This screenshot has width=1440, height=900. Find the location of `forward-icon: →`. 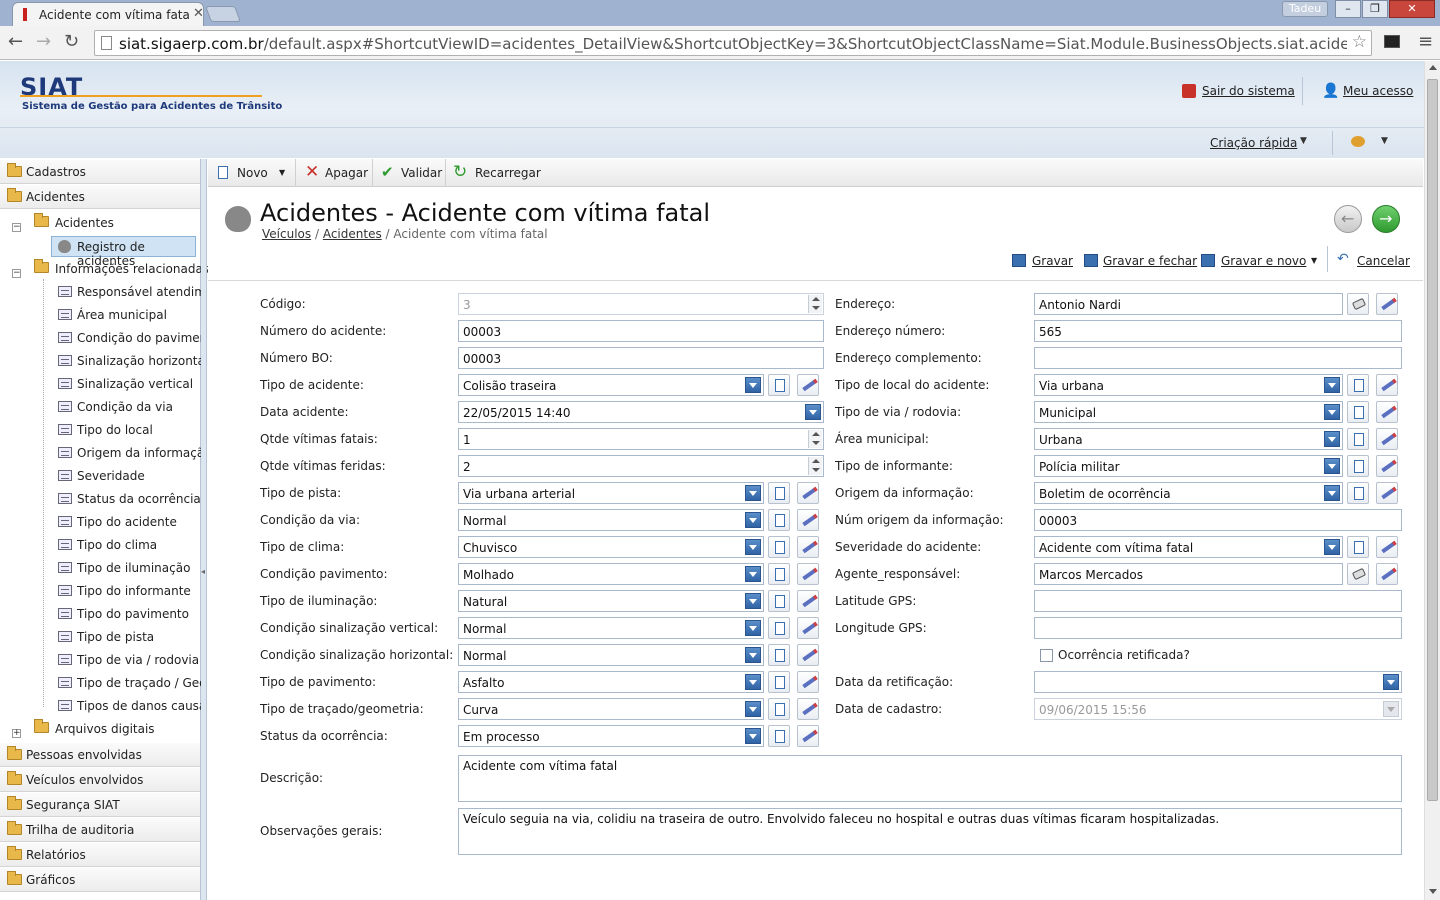

forward-icon: → is located at coordinates (43, 42).